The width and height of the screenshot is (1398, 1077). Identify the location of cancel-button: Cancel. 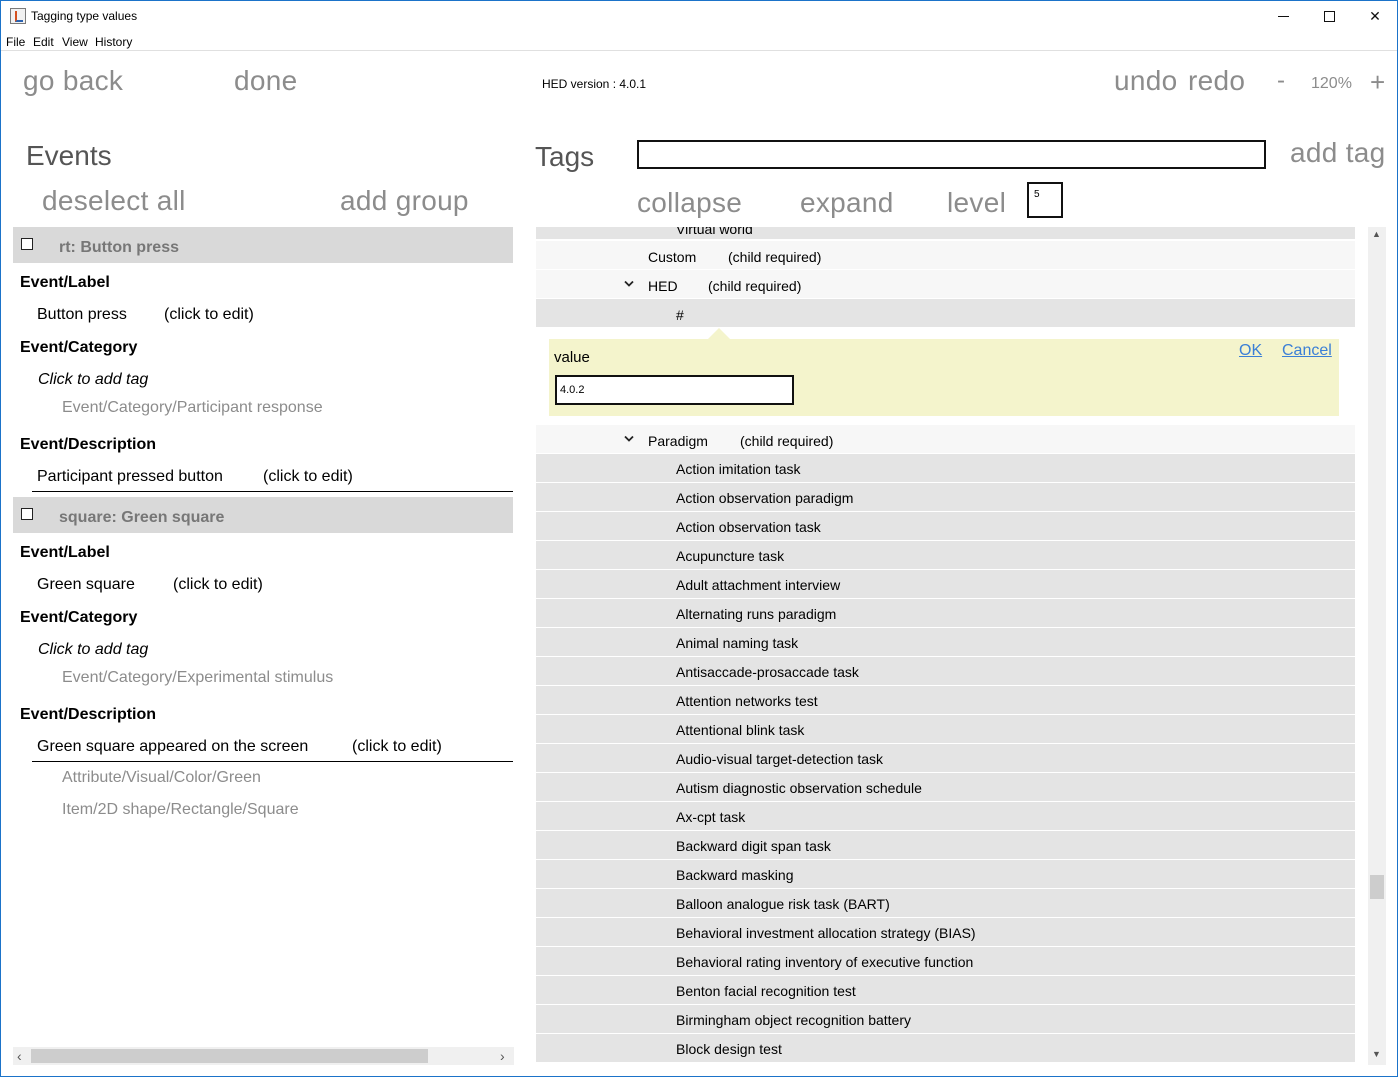
(1307, 351).